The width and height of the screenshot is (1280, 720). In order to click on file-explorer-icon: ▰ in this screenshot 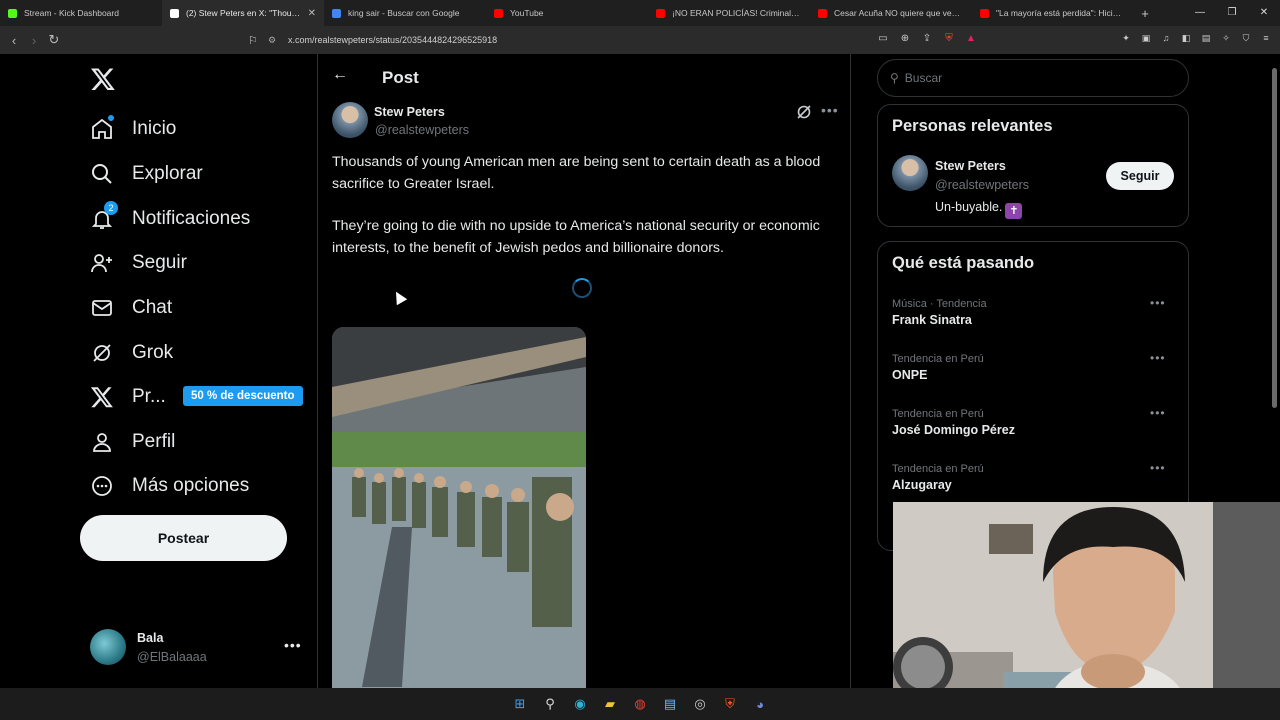, I will do `click(610, 704)`.